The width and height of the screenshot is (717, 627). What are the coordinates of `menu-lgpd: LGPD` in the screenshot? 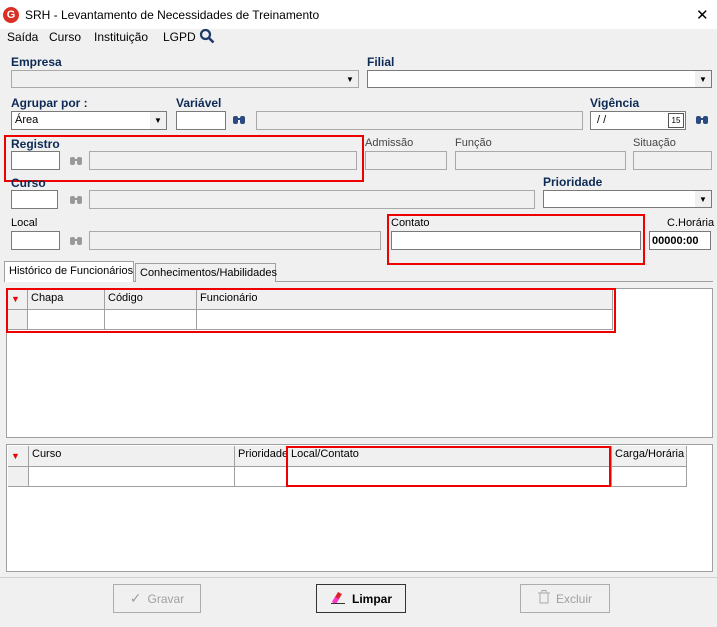 It's located at (179, 37).